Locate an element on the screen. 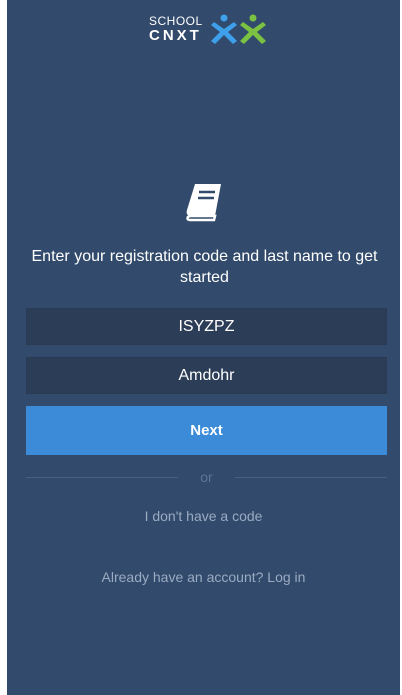  logo-cnxt-text: CNXT is located at coordinates (175, 35).